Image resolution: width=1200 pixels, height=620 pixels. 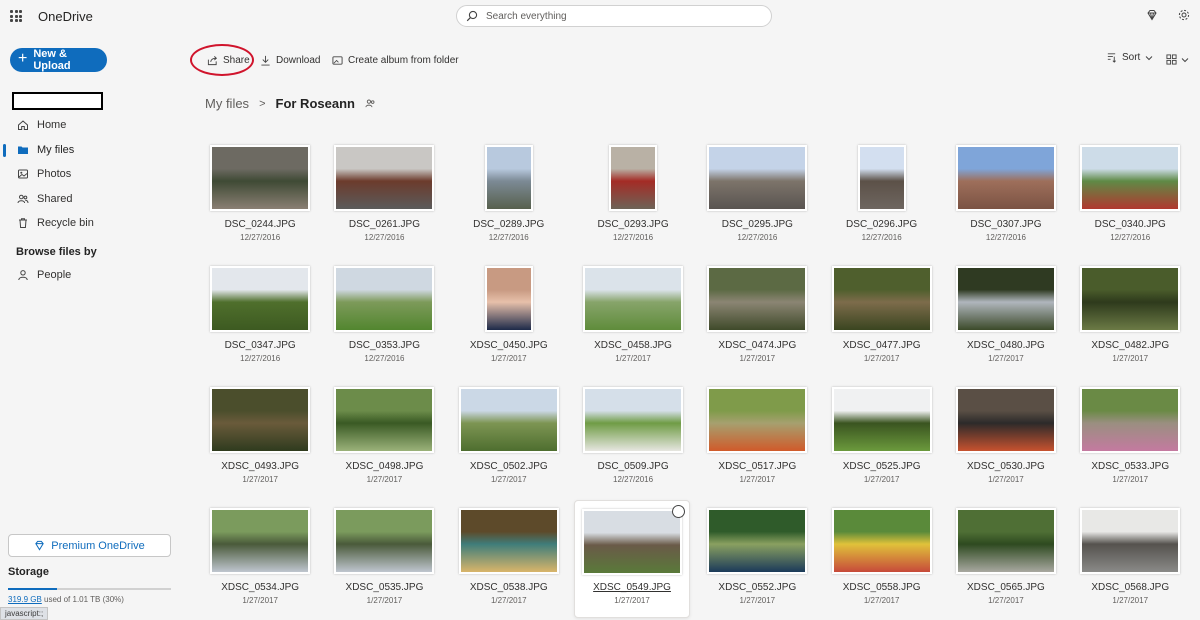 I want to click on sidebar-item-my-files: My files, so click(x=95, y=150).